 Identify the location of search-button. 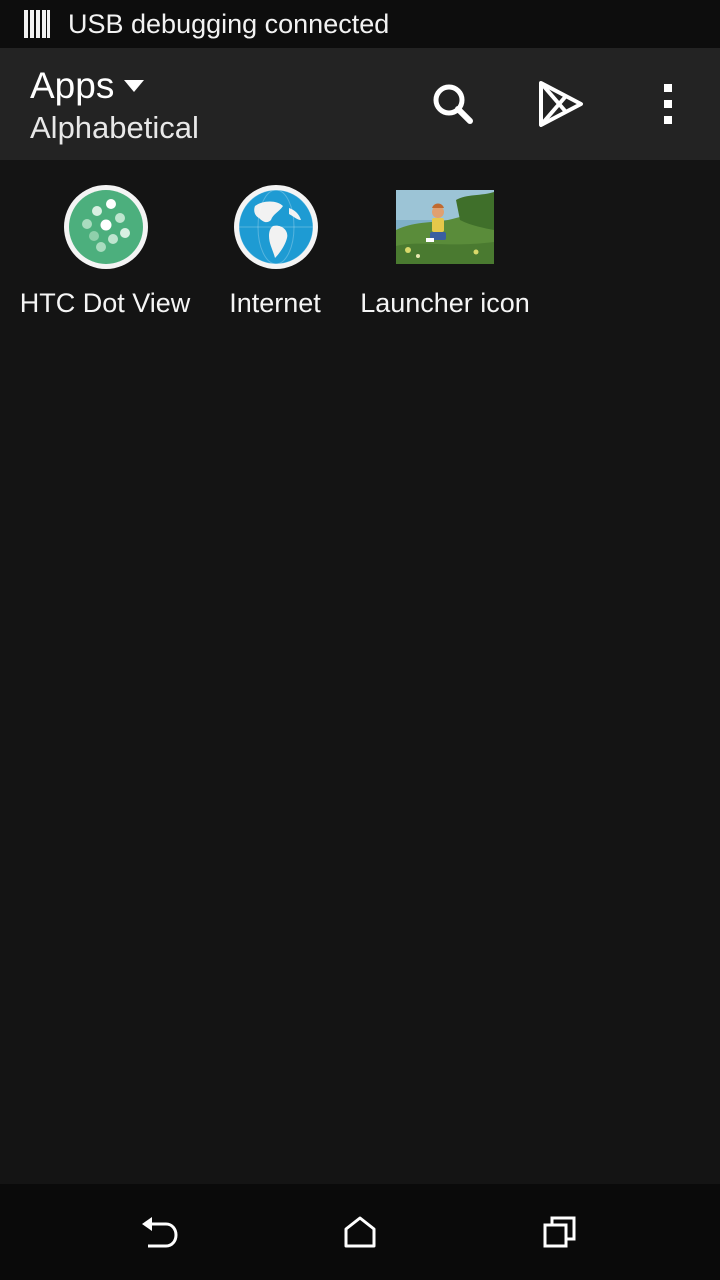
(453, 104).